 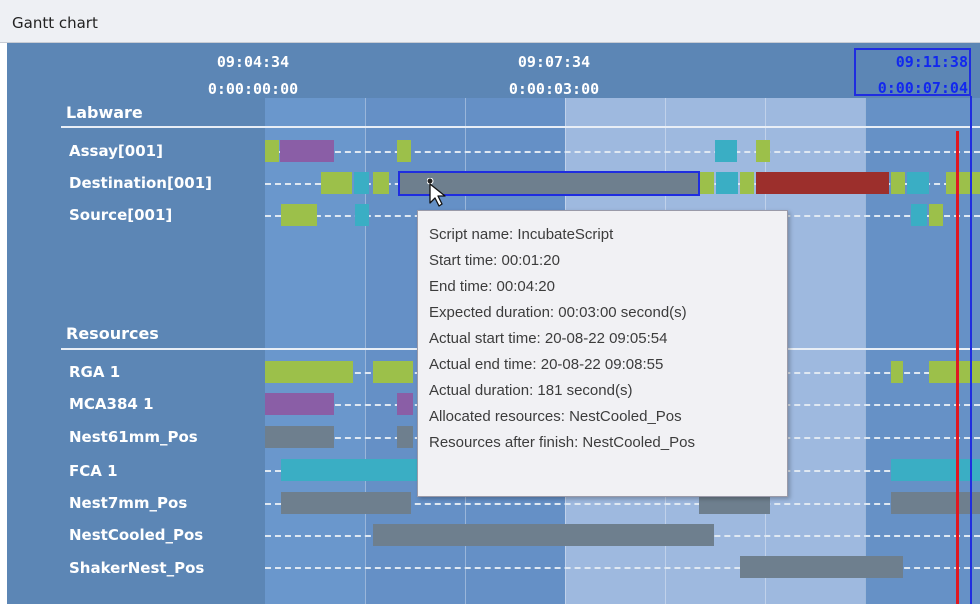 I want to click on labware-heading: Labware, so click(x=104, y=112).